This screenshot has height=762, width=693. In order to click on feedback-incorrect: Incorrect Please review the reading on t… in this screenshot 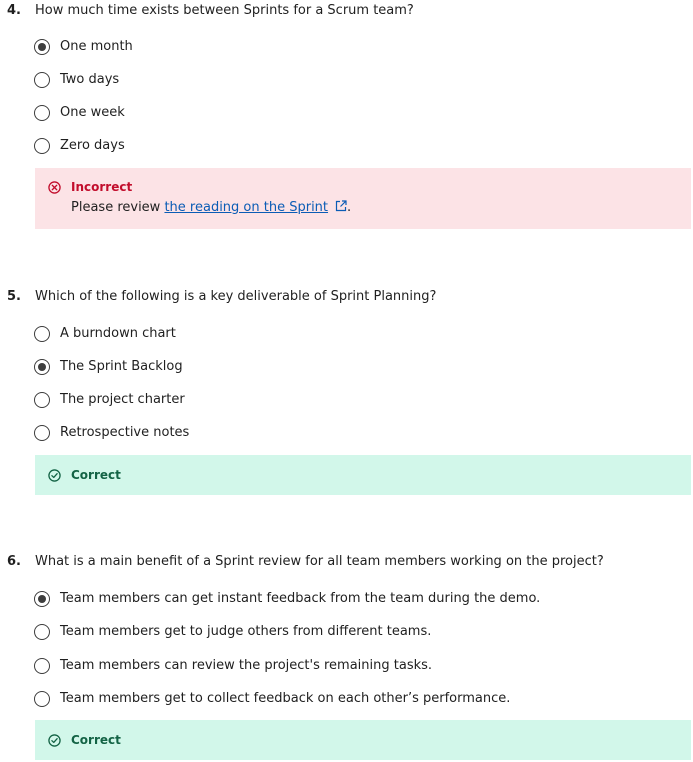, I will do `click(363, 198)`.